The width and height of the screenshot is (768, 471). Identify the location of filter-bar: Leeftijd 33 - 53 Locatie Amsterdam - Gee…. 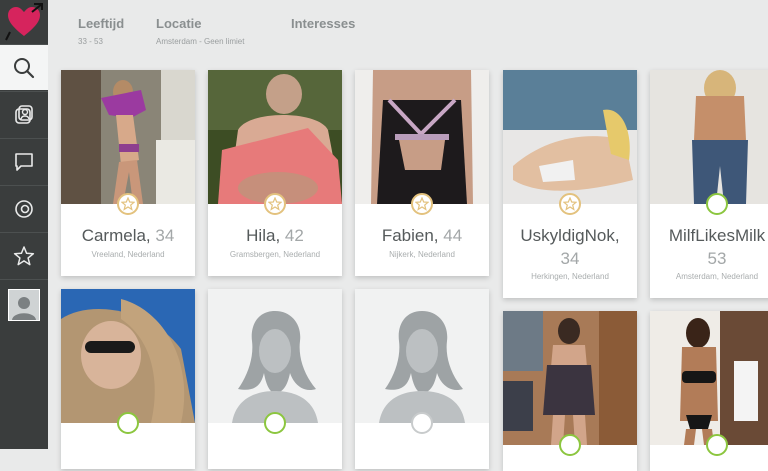
(408, 30).